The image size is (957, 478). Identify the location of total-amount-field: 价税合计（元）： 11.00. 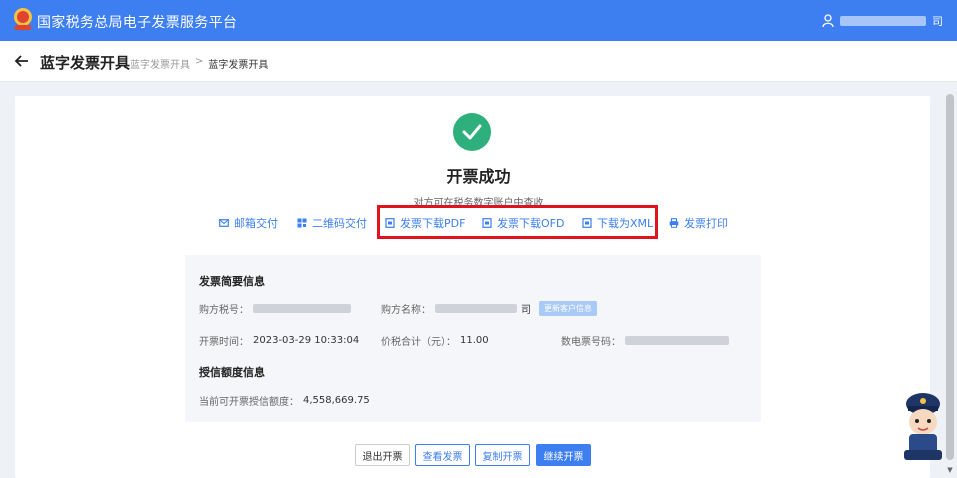
(435, 340).